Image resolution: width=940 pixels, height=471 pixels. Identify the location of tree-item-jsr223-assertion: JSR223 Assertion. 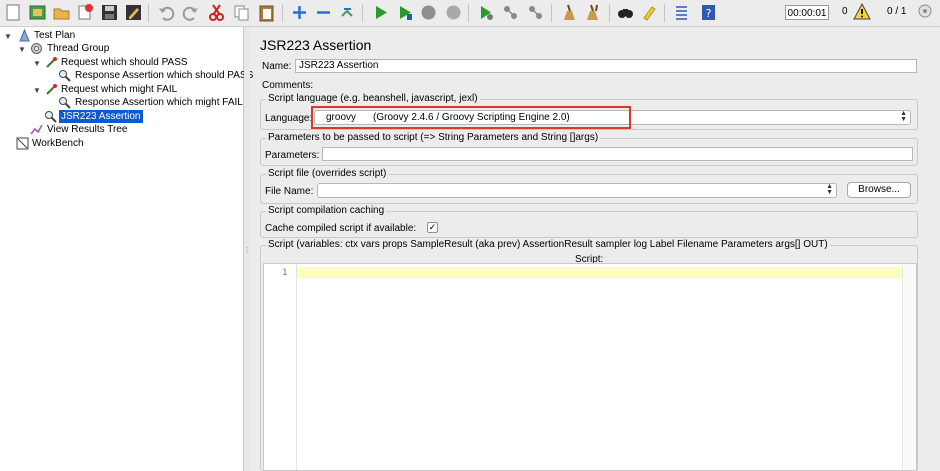
(119, 116).